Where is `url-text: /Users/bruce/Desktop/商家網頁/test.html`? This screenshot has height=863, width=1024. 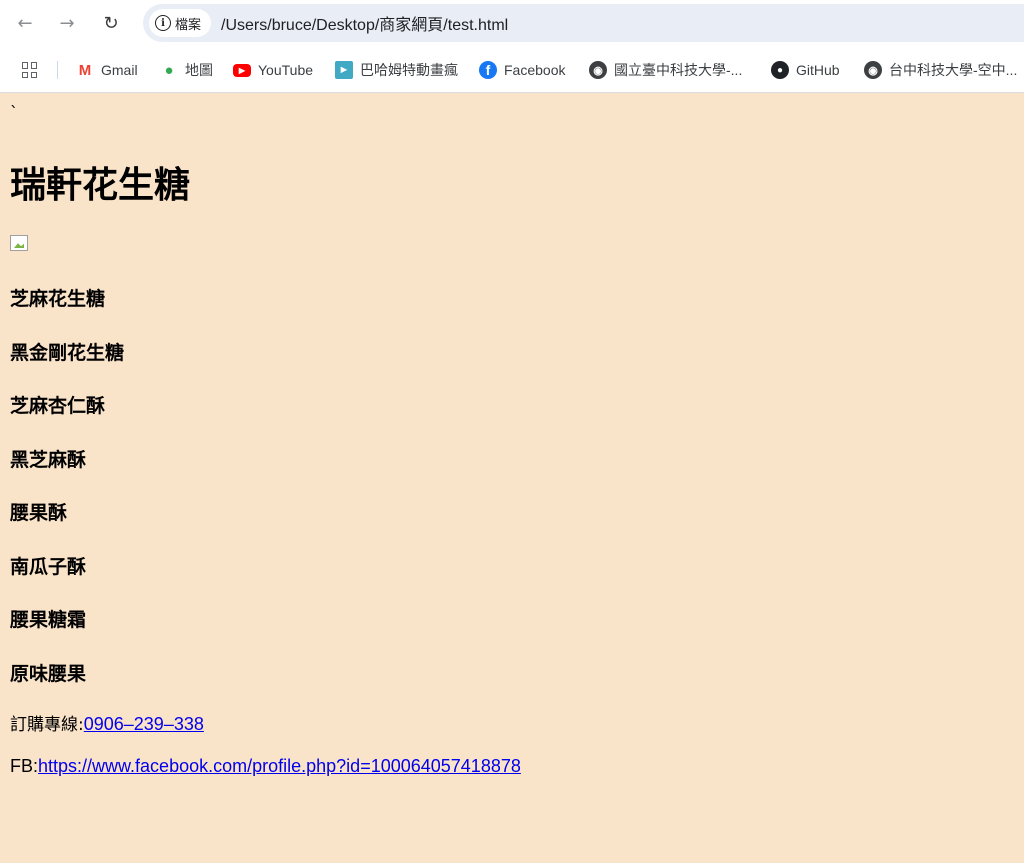 url-text: /Users/bruce/Desktop/商家網頁/test.html is located at coordinates (364, 23).